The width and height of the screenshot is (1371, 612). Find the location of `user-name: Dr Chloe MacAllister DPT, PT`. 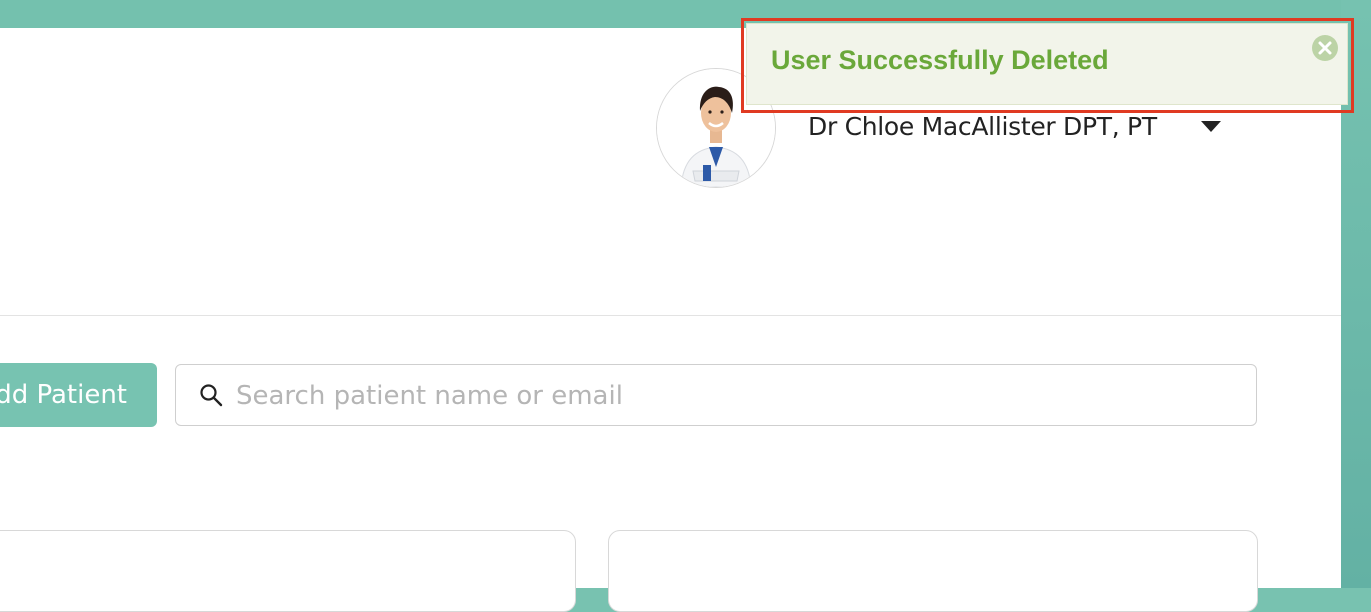

user-name: Dr Chloe MacAllister DPT, PT is located at coordinates (982, 126).